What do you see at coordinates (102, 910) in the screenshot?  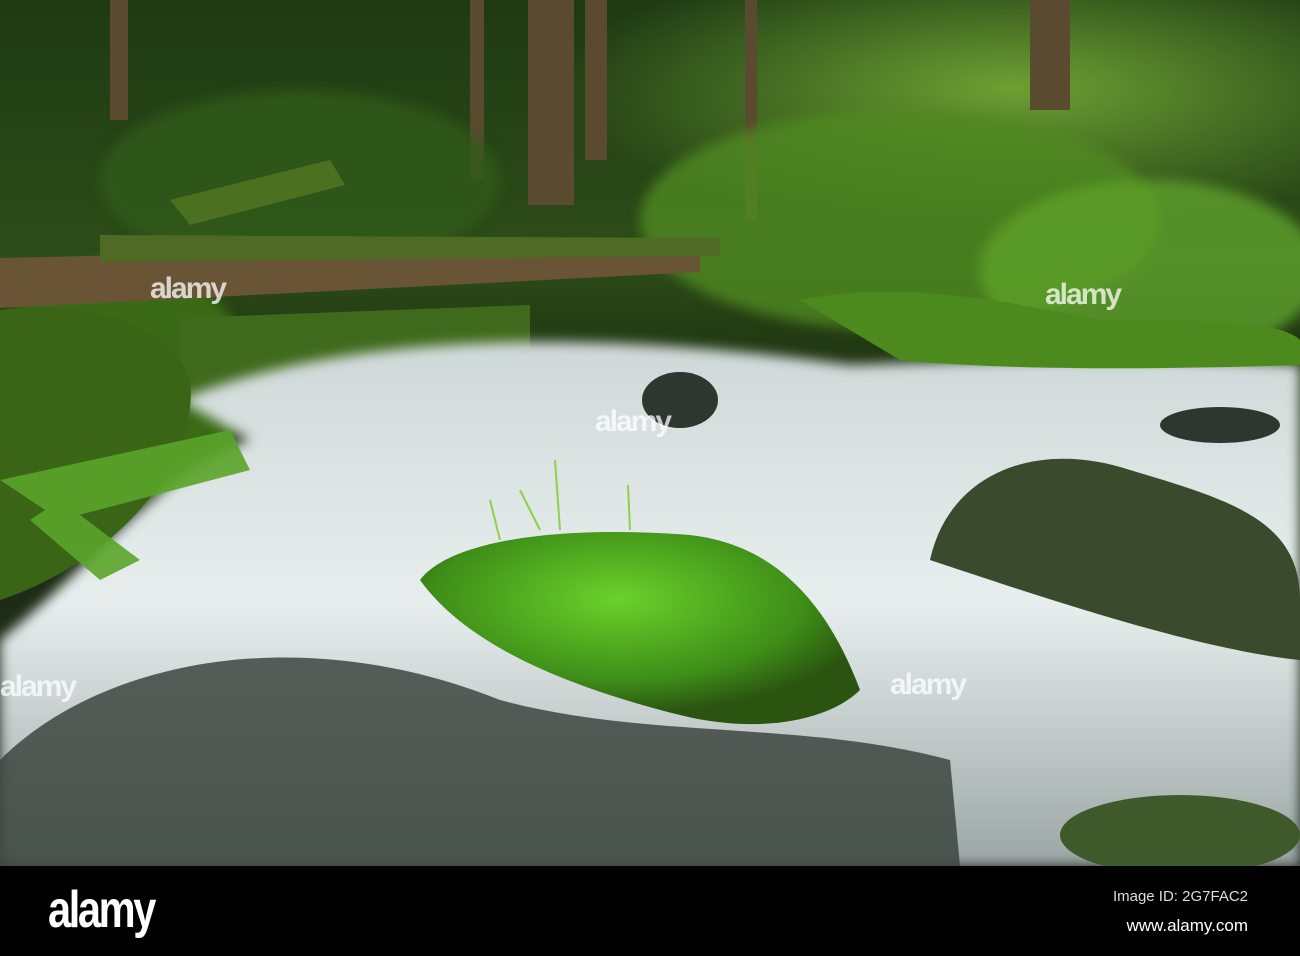 I see `alamy-logo: alamy` at bounding box center [102, 910].